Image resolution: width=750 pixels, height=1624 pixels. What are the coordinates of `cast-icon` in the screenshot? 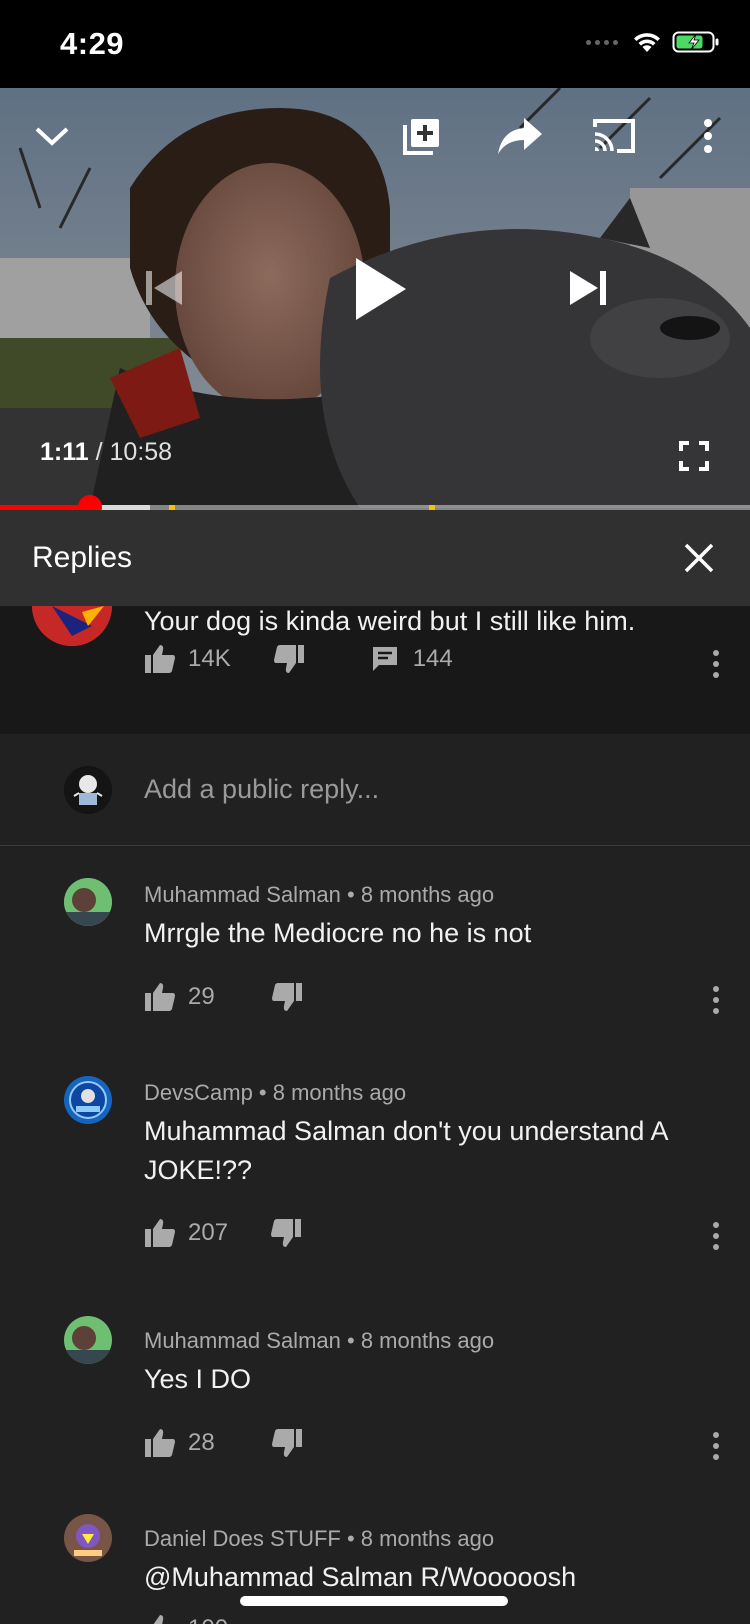 It's located at (614, 136).